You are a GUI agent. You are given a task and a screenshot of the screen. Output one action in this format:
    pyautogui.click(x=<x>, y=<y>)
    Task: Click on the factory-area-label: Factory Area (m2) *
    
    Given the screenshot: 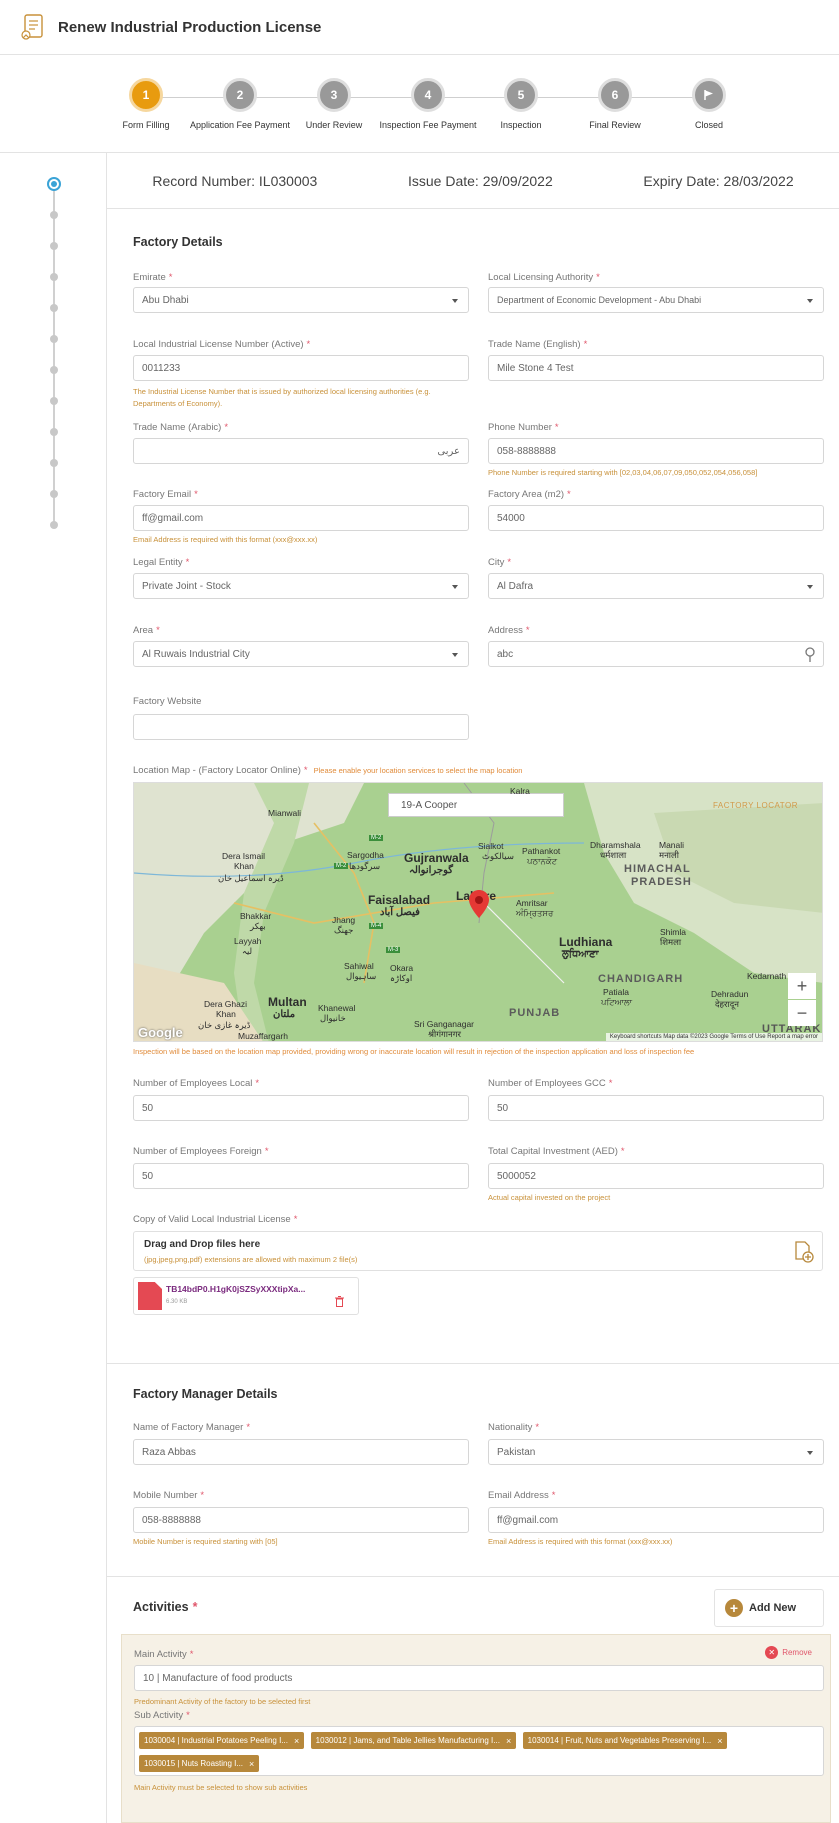 What is the action you would take?
    pyautogui.click(x=529, y=494)
    